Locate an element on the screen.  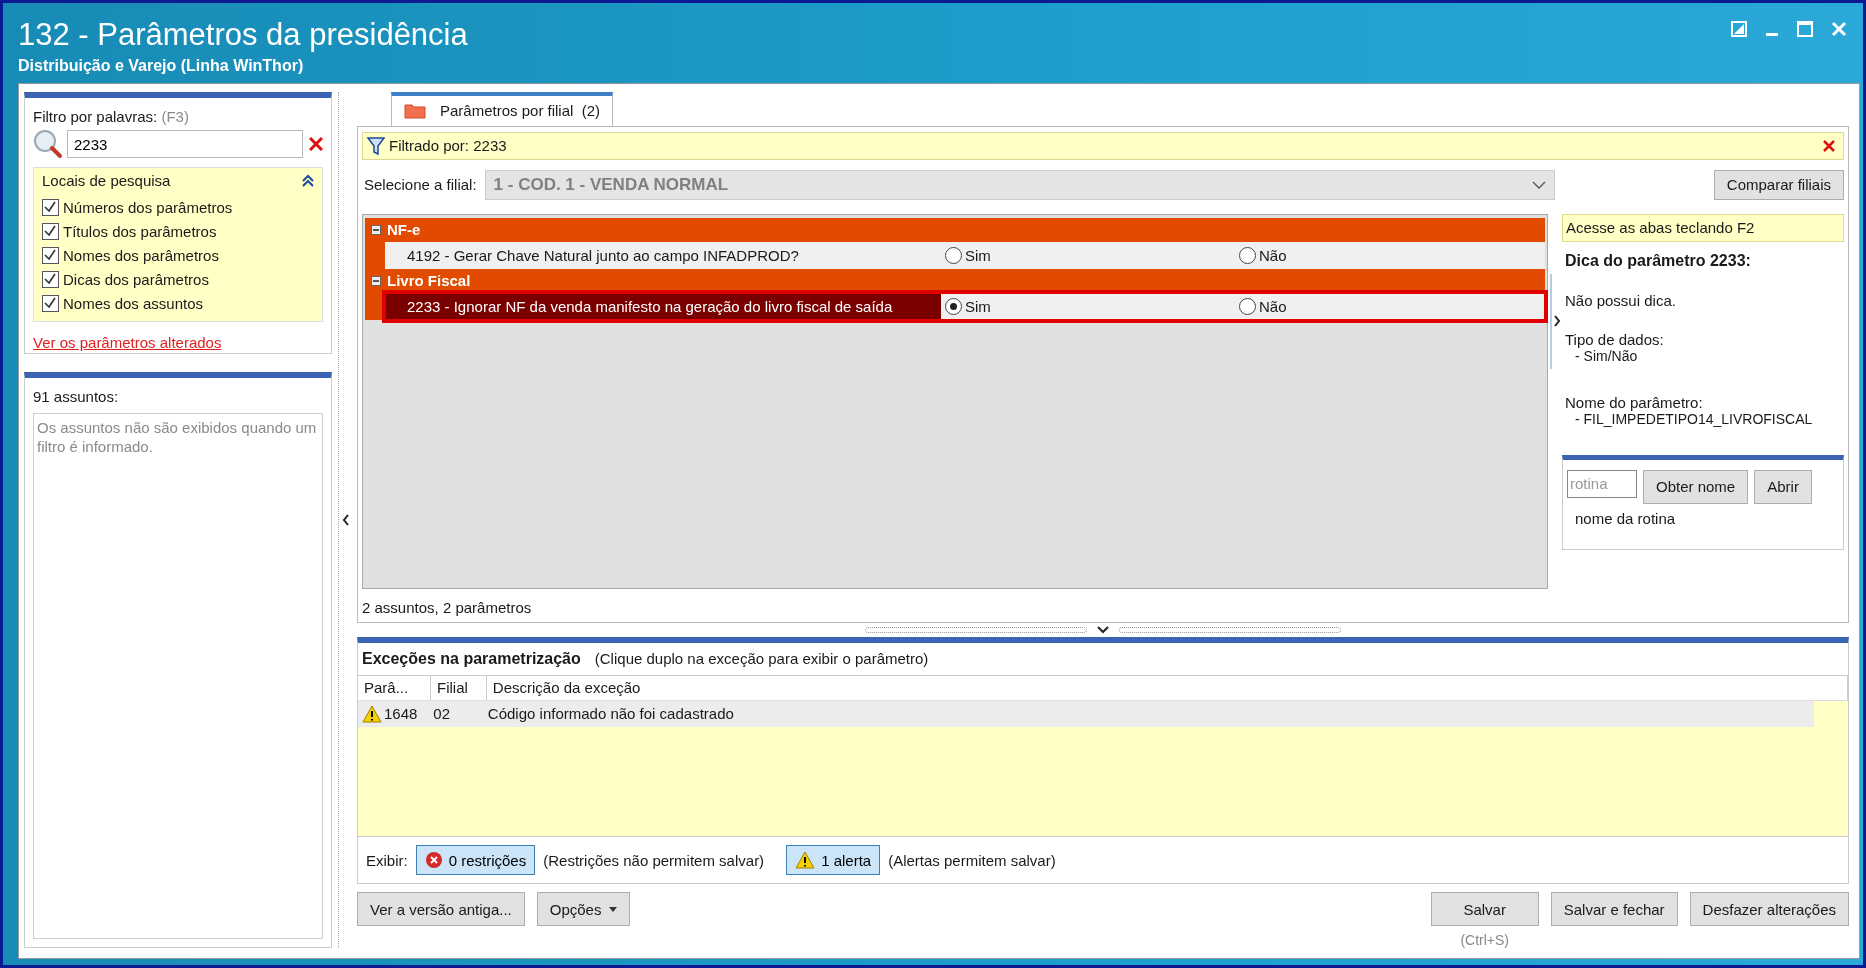
grid-status: 2 assuntos, 2 parâmetros is located at coordinates (447, 607).